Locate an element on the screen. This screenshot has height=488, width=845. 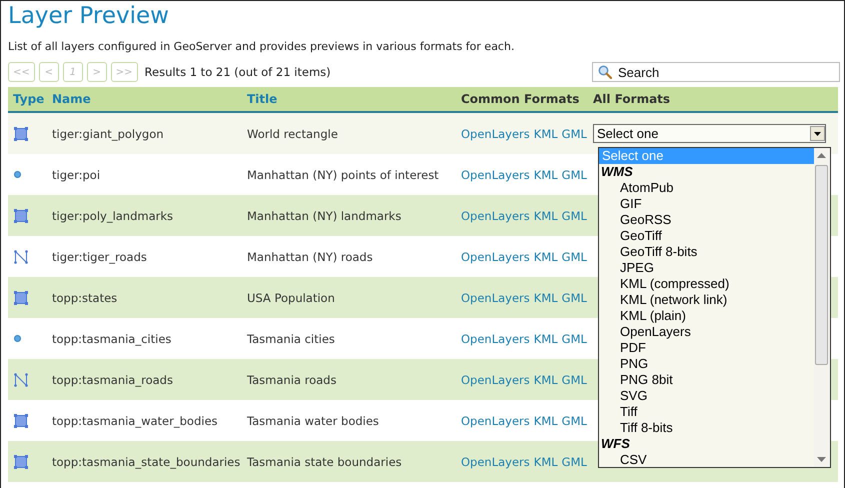
layer-title: World rectangle is located at coordinates (293, 133).